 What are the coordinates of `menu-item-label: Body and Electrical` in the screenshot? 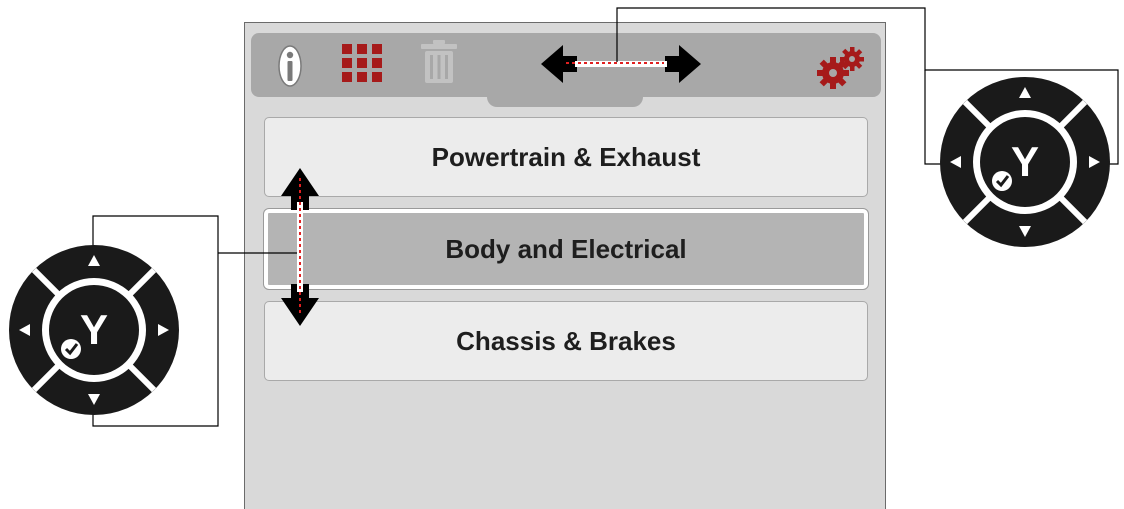 It's located at (566, 248).